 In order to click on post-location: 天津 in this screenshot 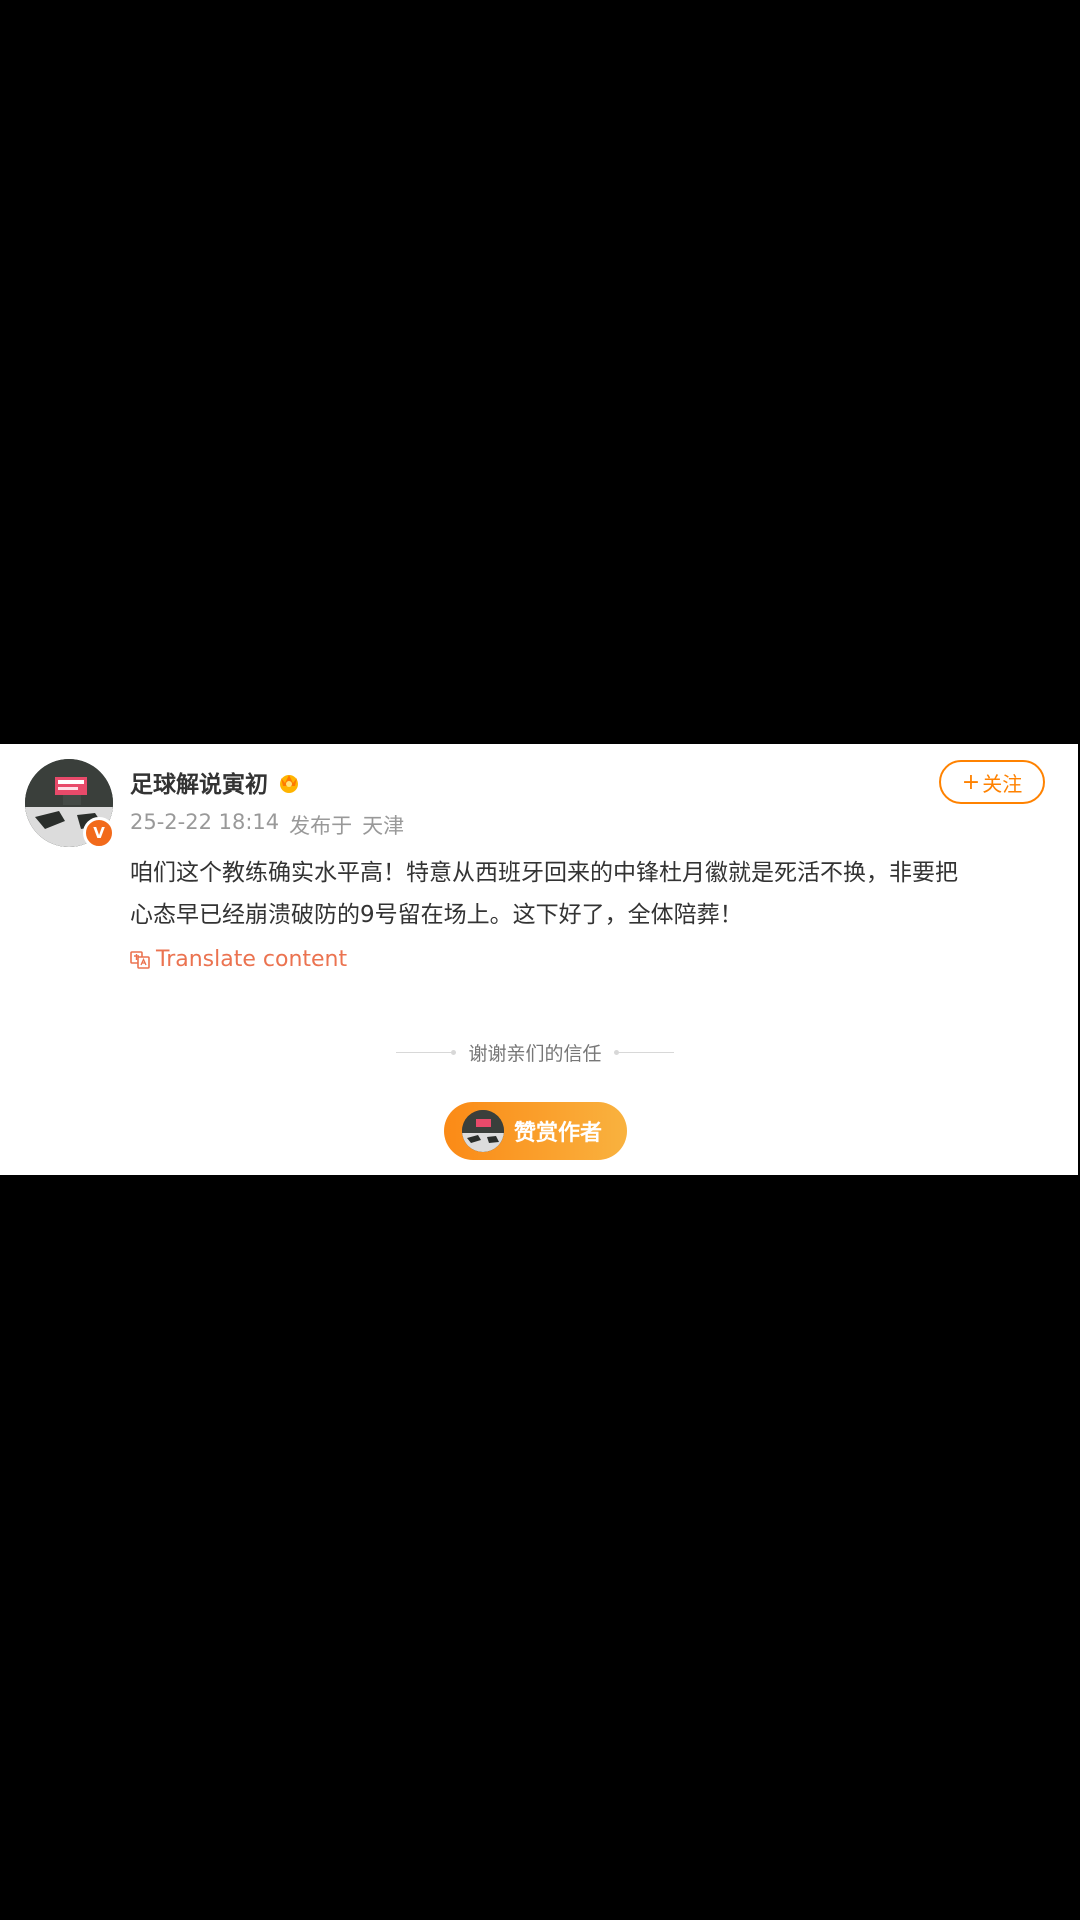, I will do `click(383, 826)`.